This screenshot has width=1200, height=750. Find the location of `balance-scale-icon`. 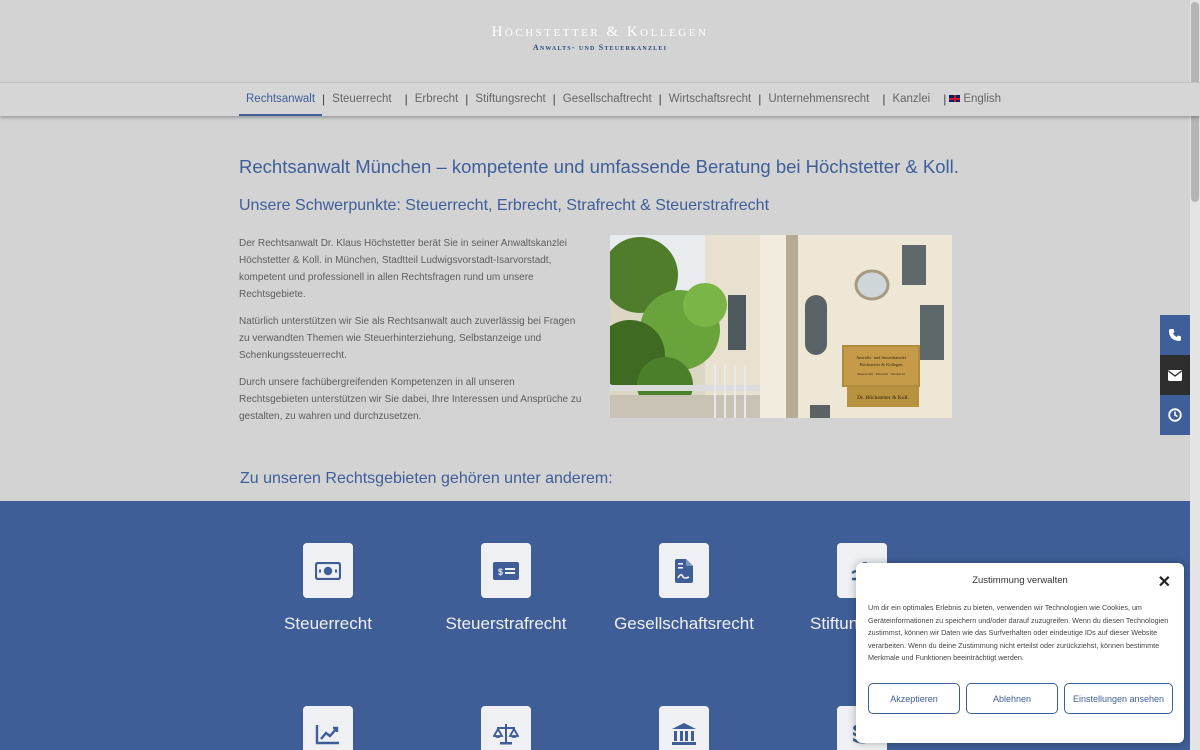

balance-scale-icon is located at coordinates (506, 728).